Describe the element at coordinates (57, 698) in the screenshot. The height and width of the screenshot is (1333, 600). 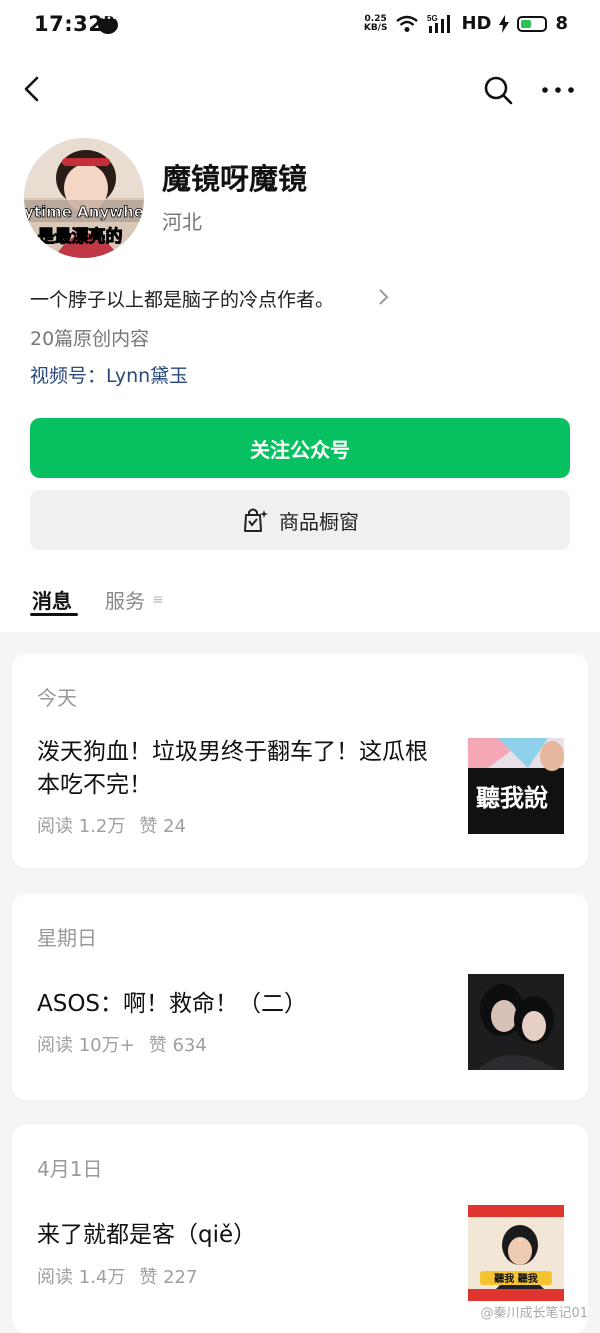
I see `article-date: 今天` at that location.